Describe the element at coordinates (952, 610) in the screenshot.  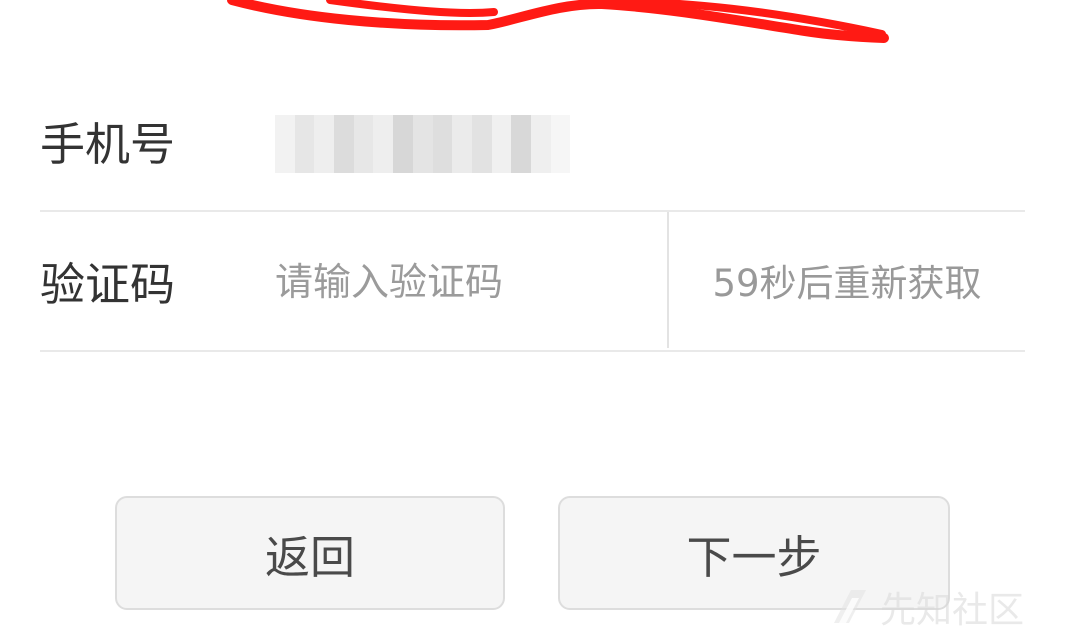
I see `watermark-text: 先知社区` at that location.